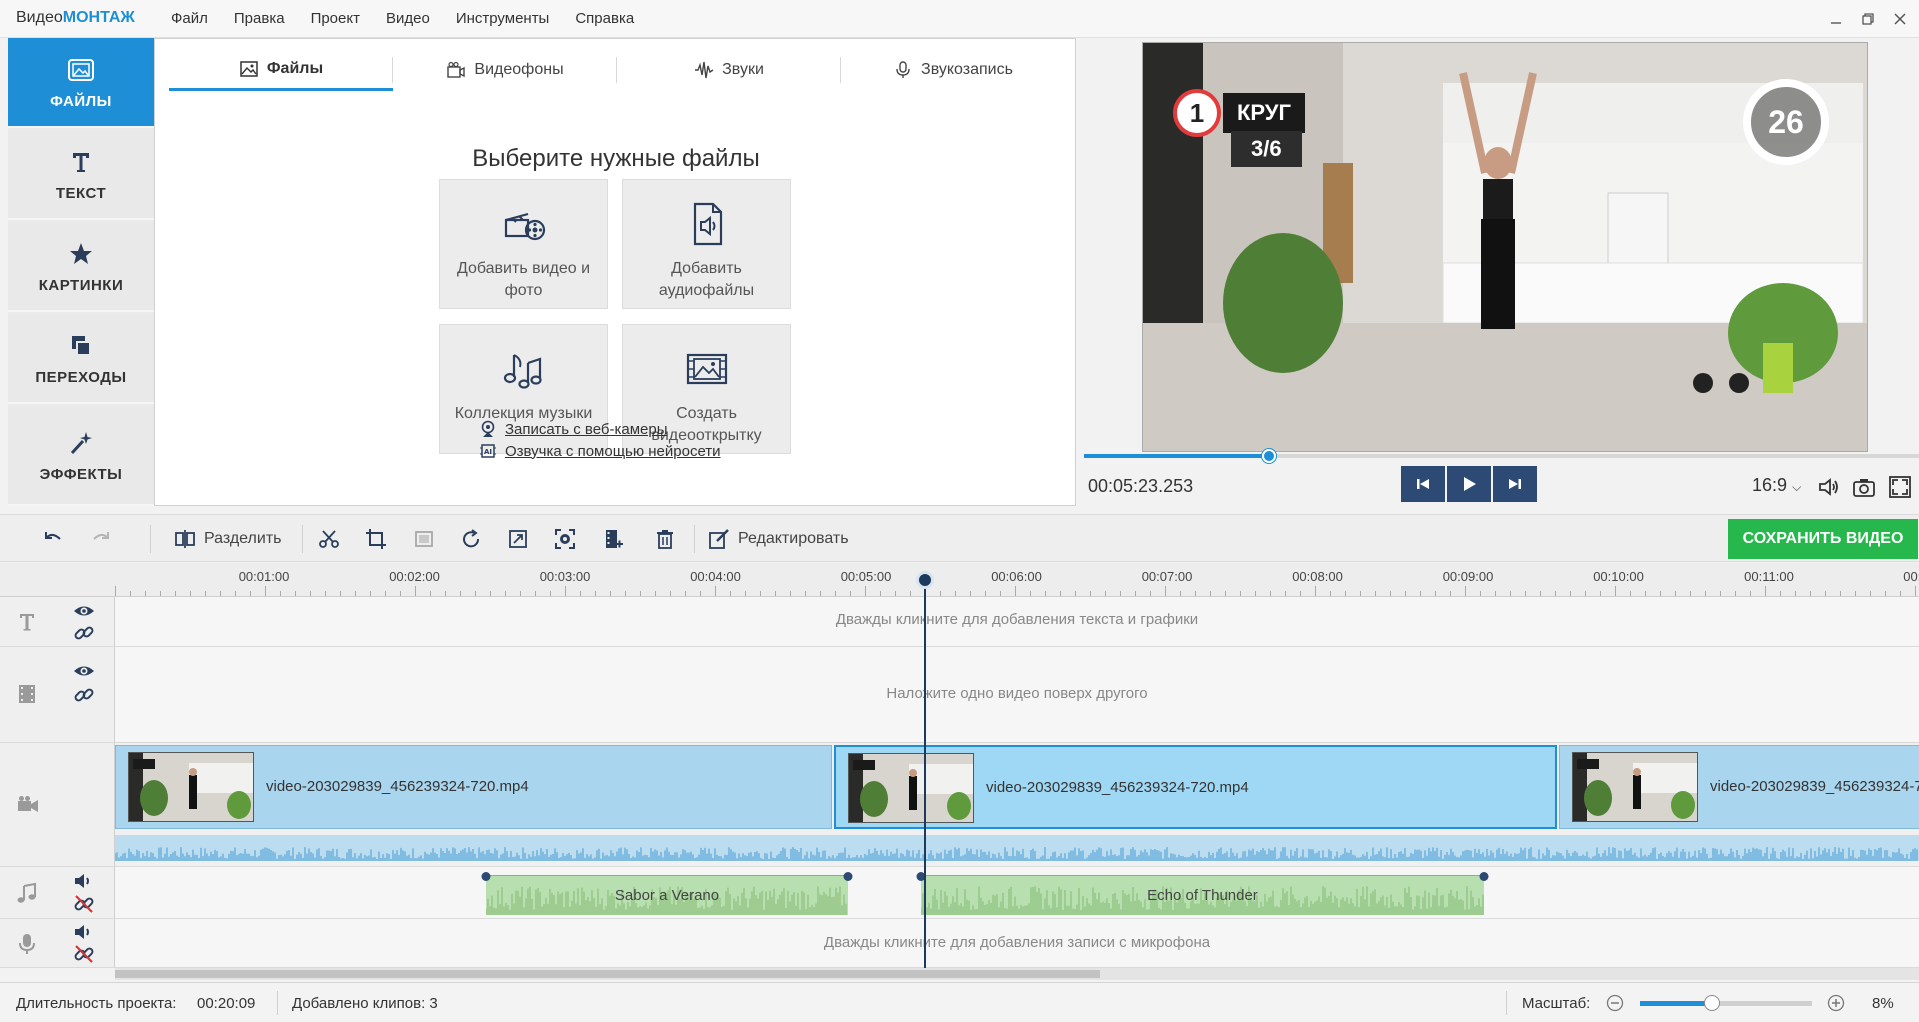 Image resolution: width=1919 pixels, height=1022 pixels. I want to click on sidebar-item-effects: ЭФФЕКТЫ, so click(81, 456).